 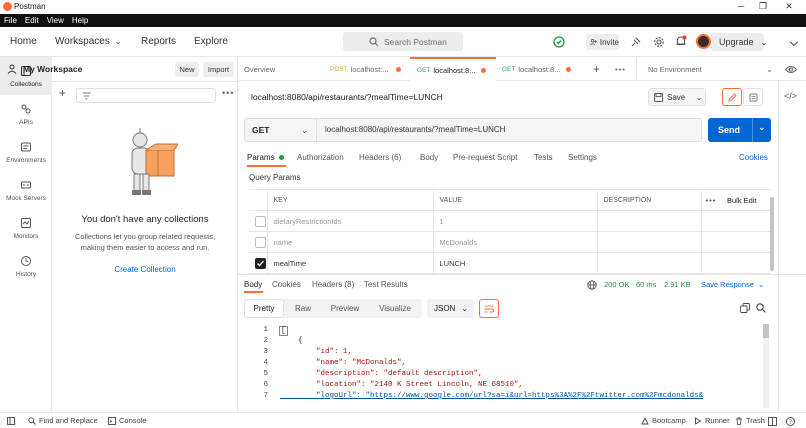 I want to click on upgrade-button: Upgrade ⌄, so click(x=739, y=42).